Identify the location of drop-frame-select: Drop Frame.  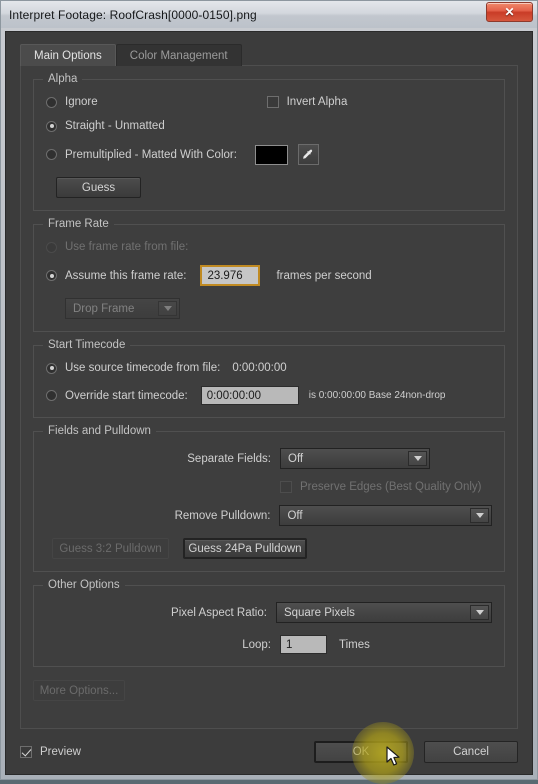
(122, 308).